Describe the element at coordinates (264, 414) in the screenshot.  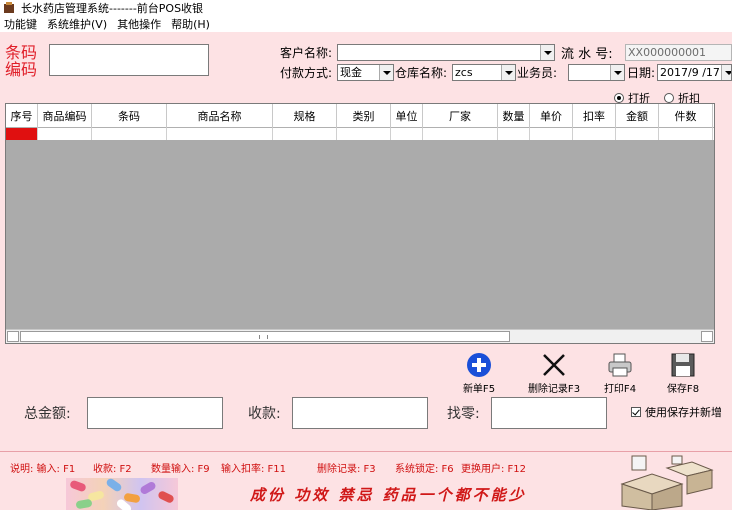
I see `received-label: 收款:` at that location.